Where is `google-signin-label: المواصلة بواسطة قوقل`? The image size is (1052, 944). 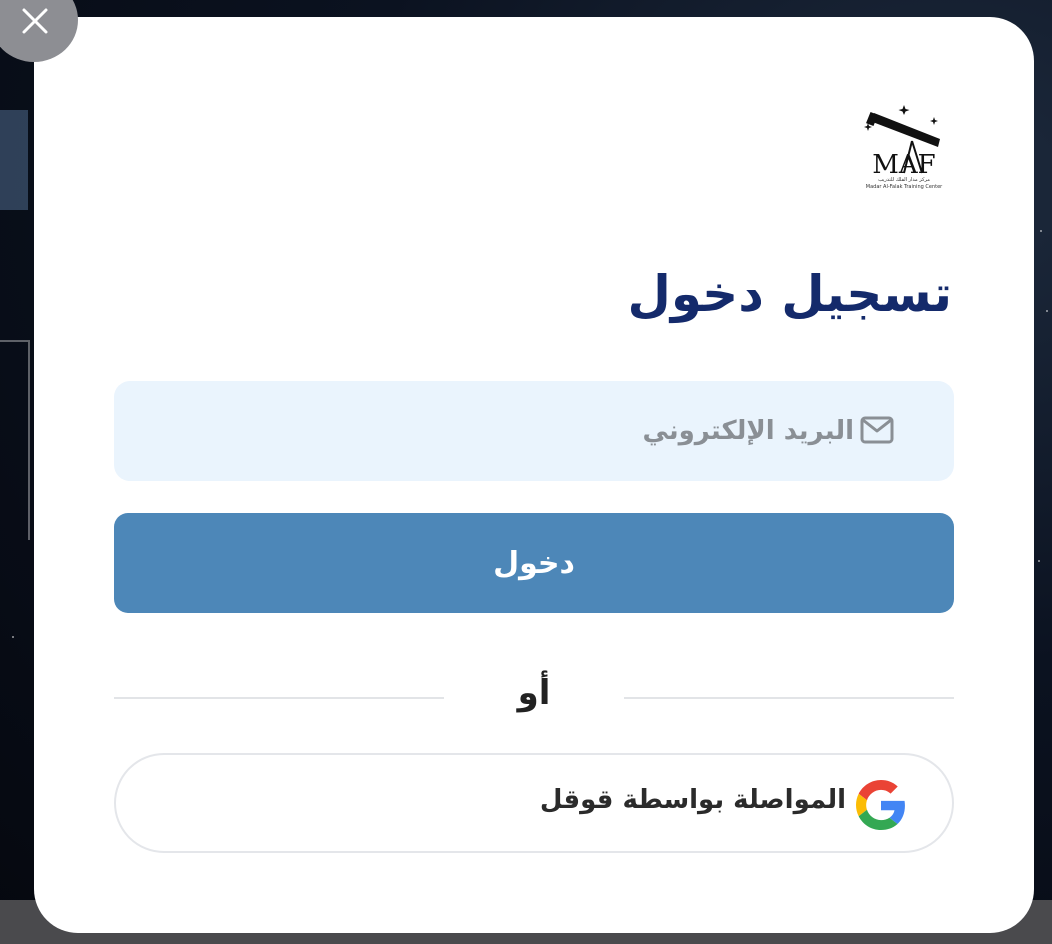
google-signin-label: المواصلة بواسطة قوقل is located at coordinates (692, 800).